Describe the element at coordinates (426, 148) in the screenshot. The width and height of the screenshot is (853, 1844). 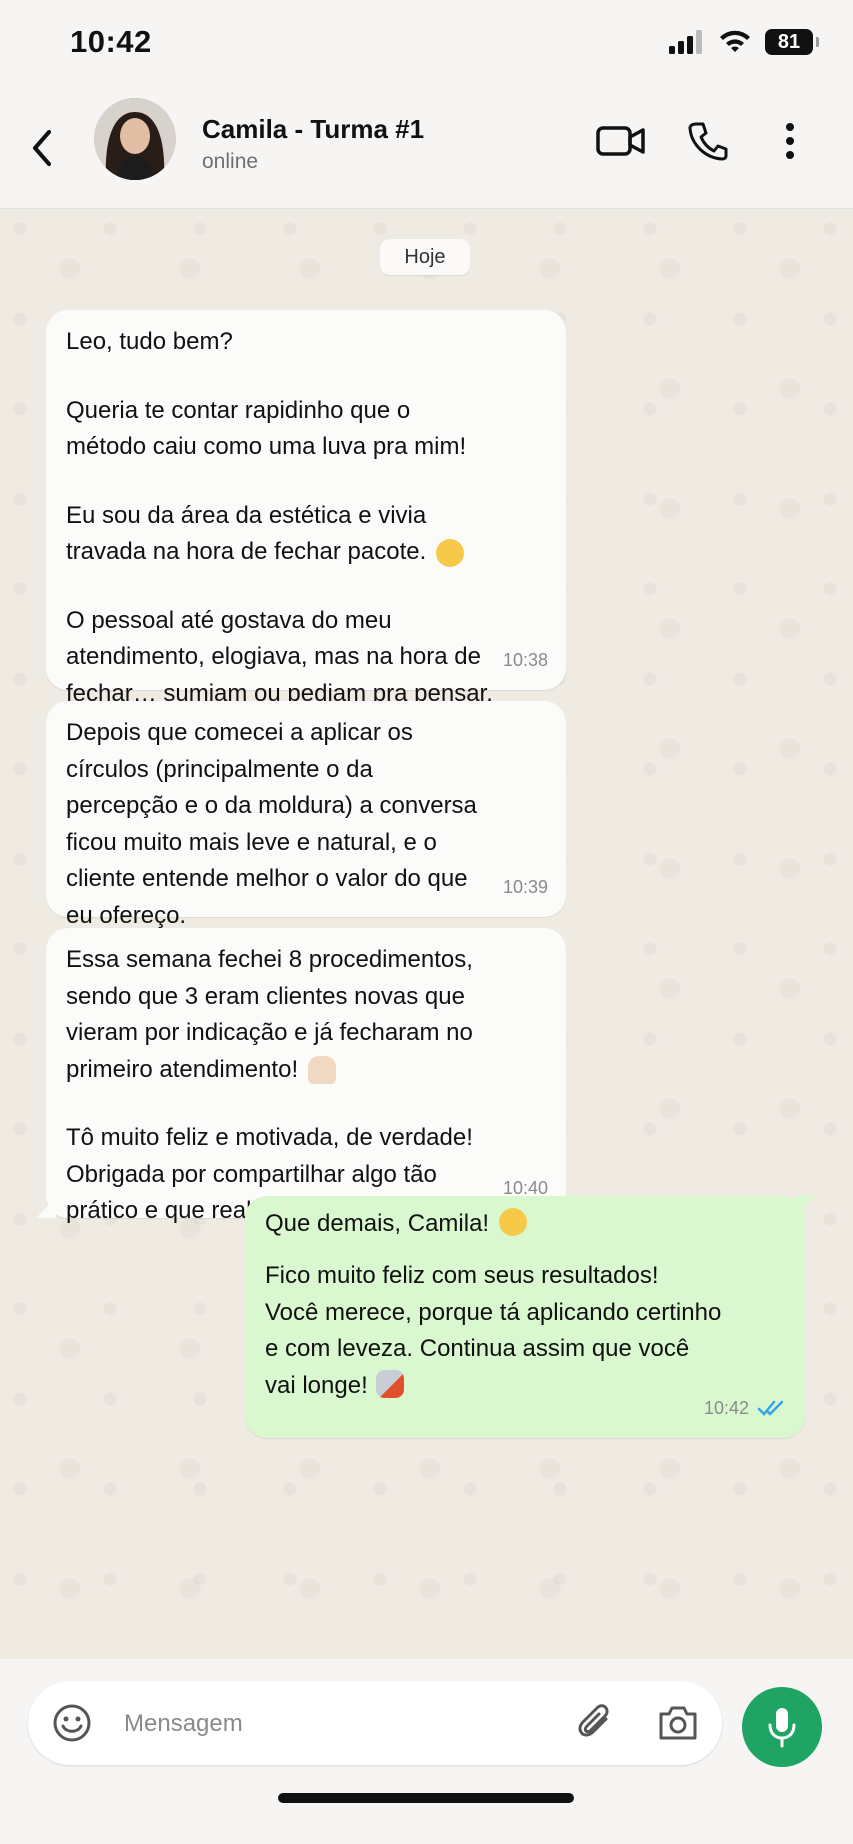
I see `chat-header: Camila - Turma #1 online` at that location.